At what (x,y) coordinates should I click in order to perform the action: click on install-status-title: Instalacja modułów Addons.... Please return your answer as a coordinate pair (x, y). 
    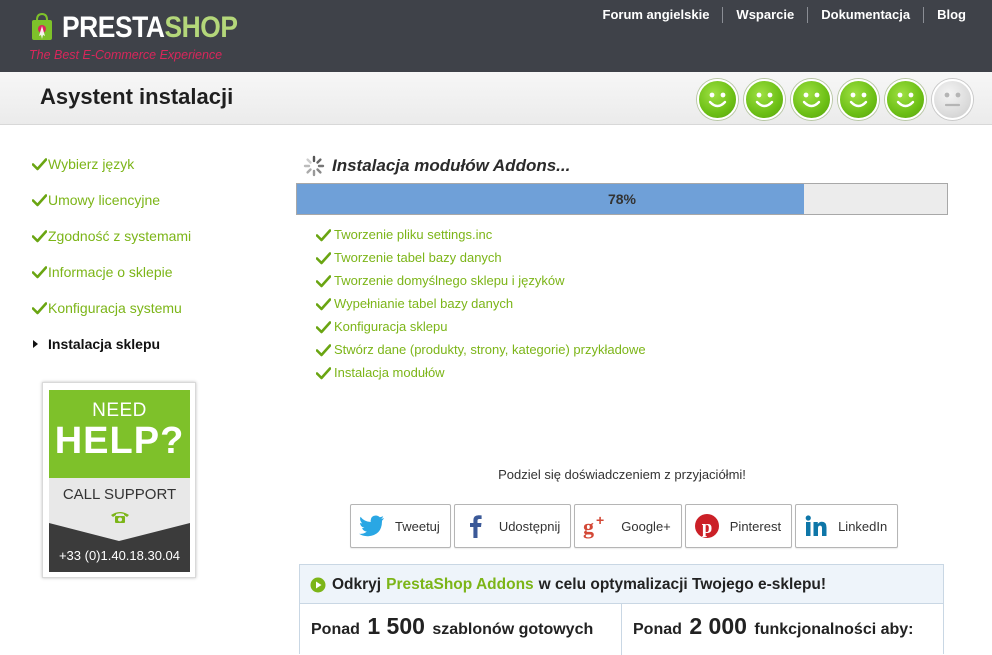
    Looking at the image, I should click on (436, 166).